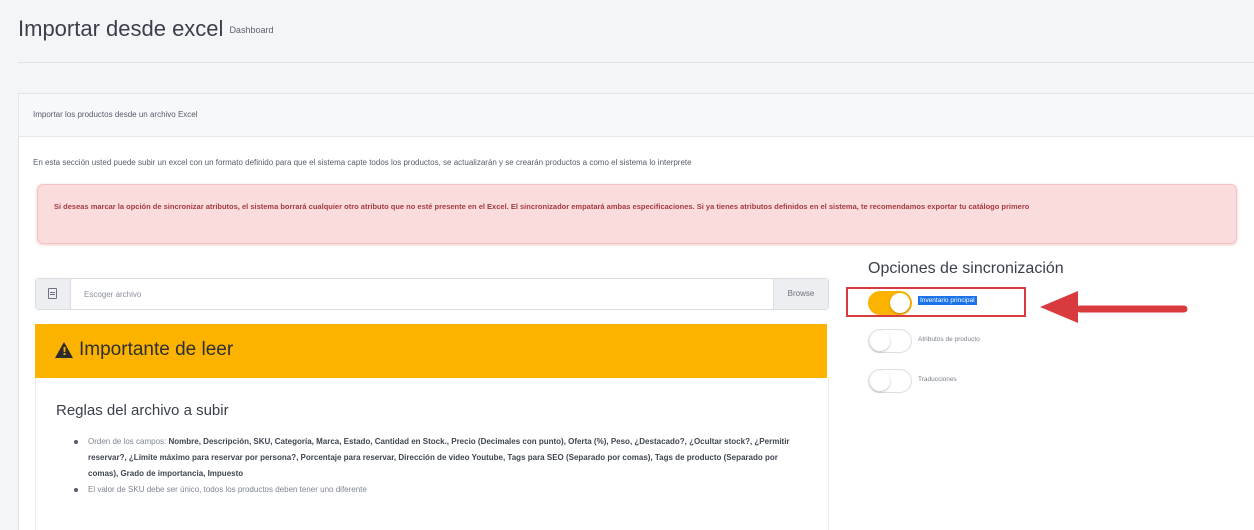  Describe the element at coordinates (937, 379) in the screenshot. I see `translations-label: Traducciones` at that location.